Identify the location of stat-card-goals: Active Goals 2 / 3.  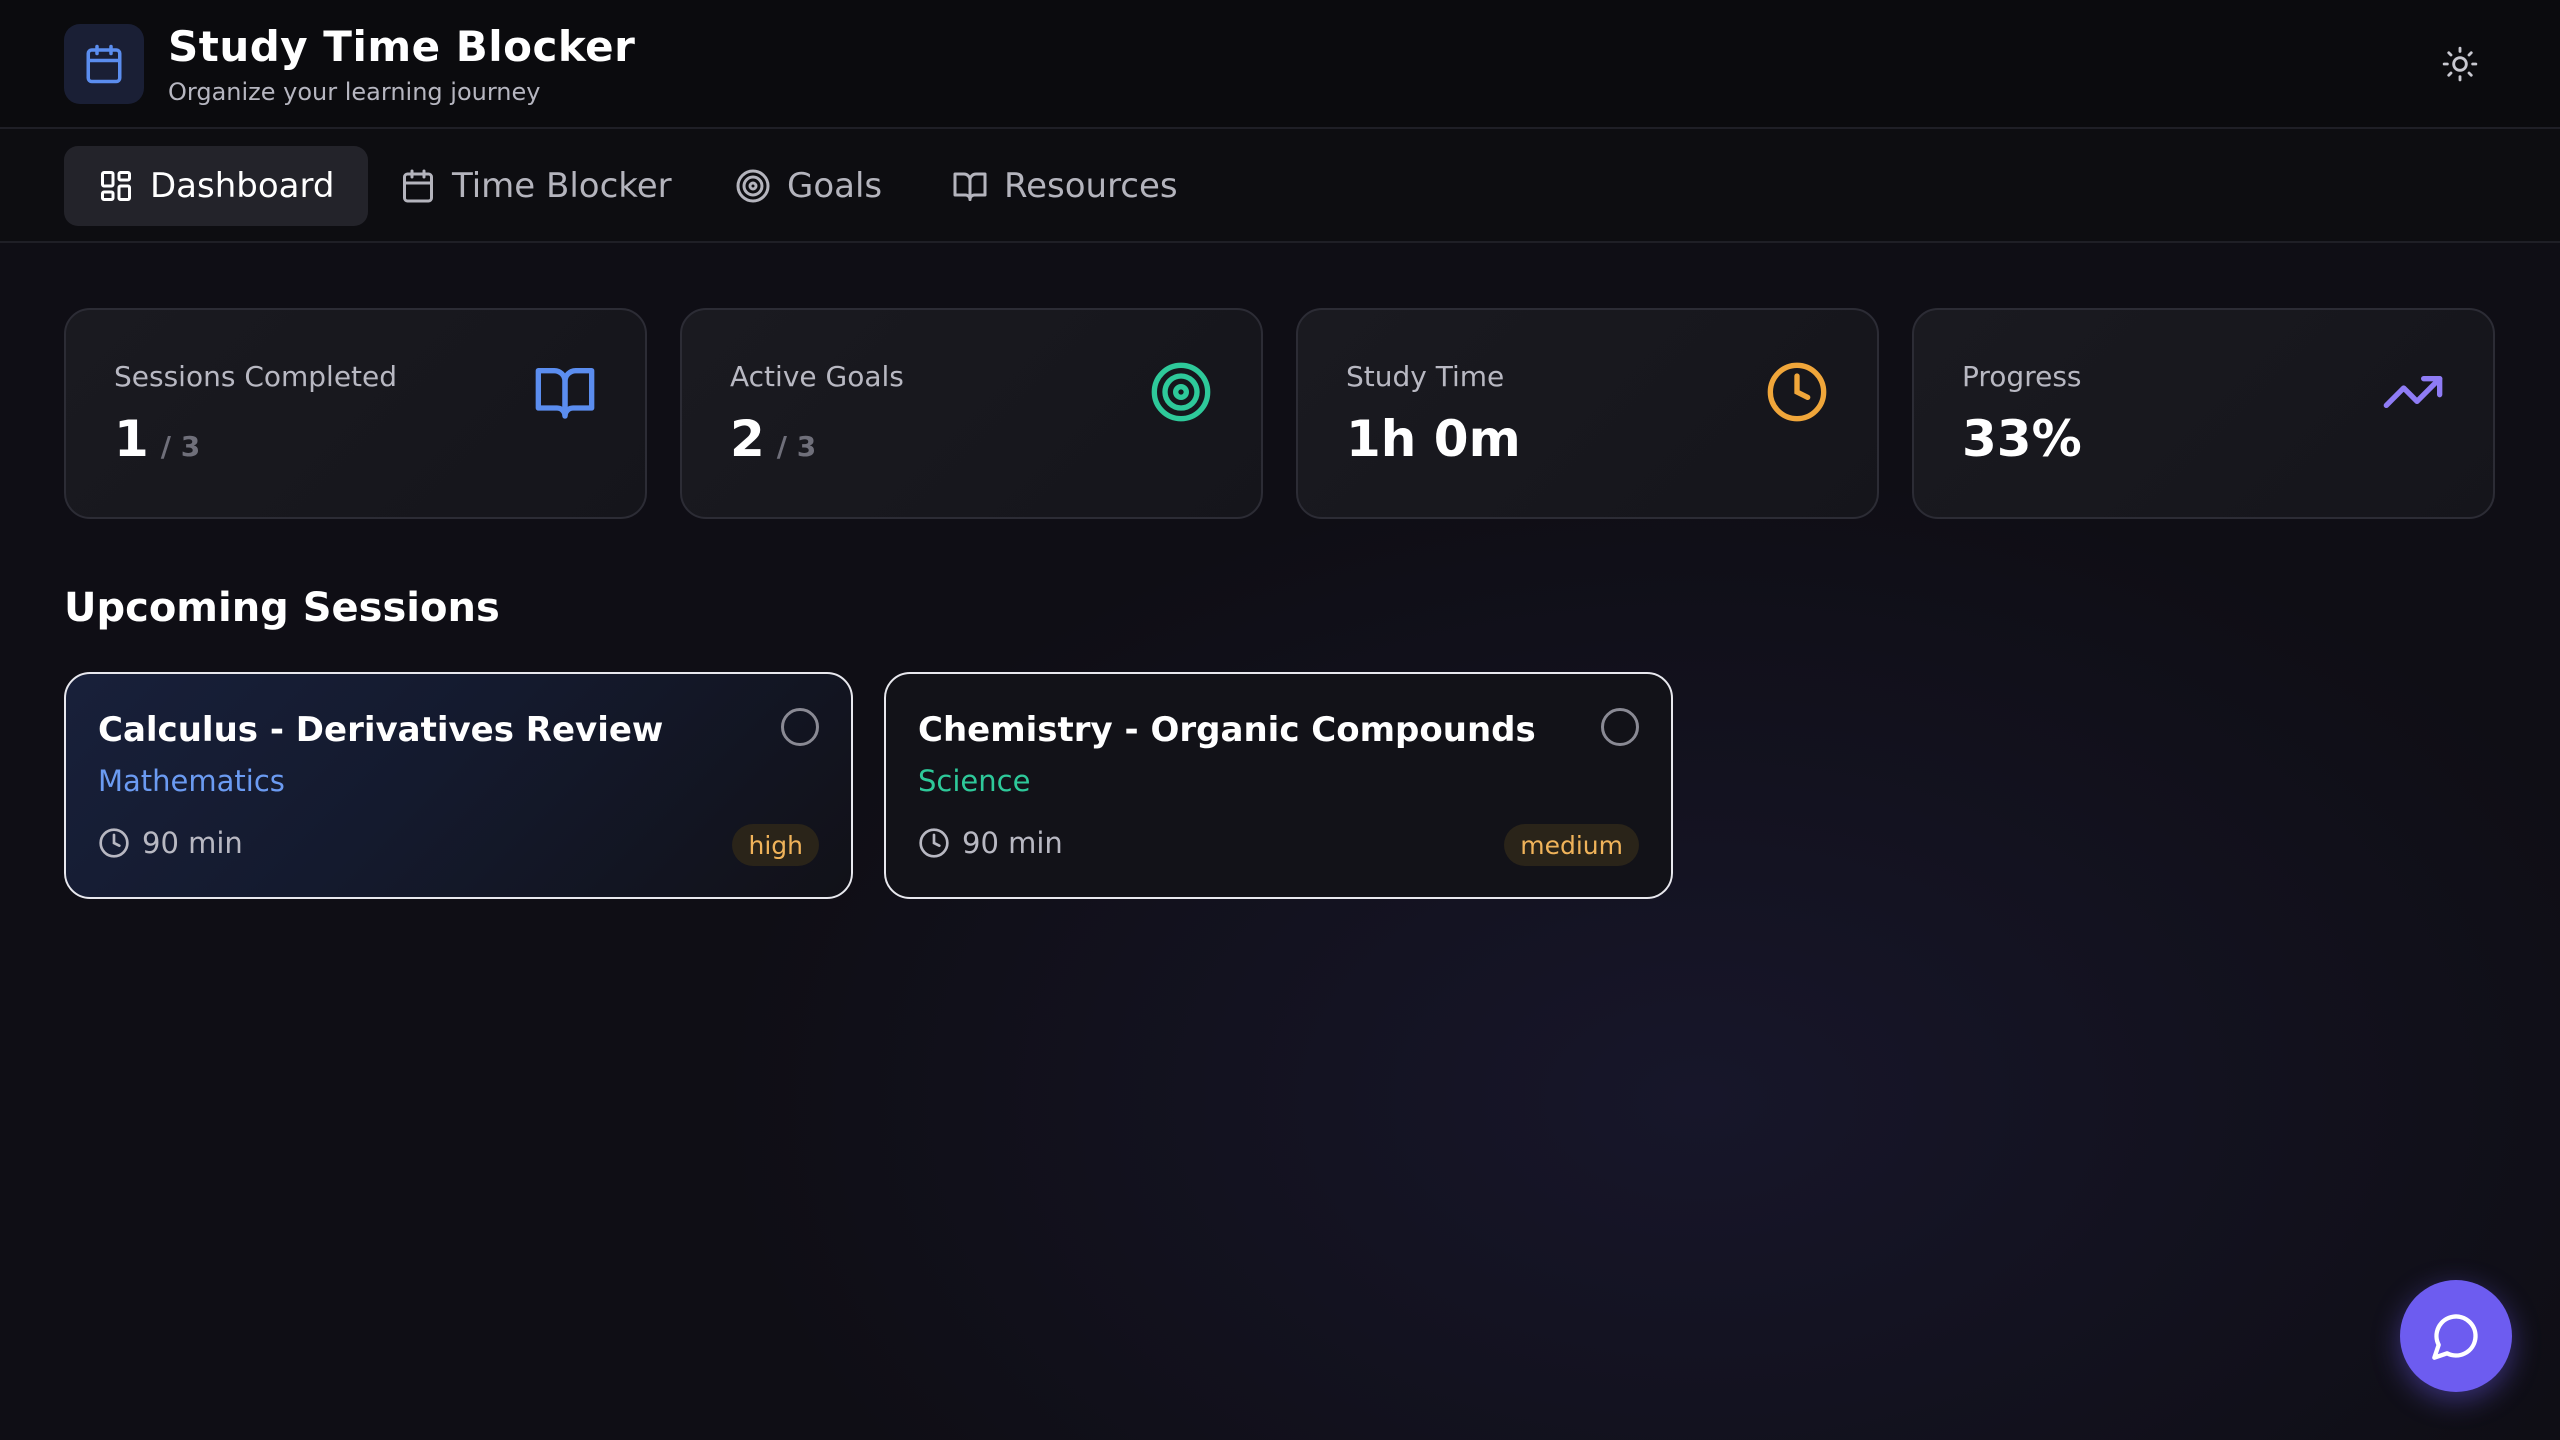
(971, 413).